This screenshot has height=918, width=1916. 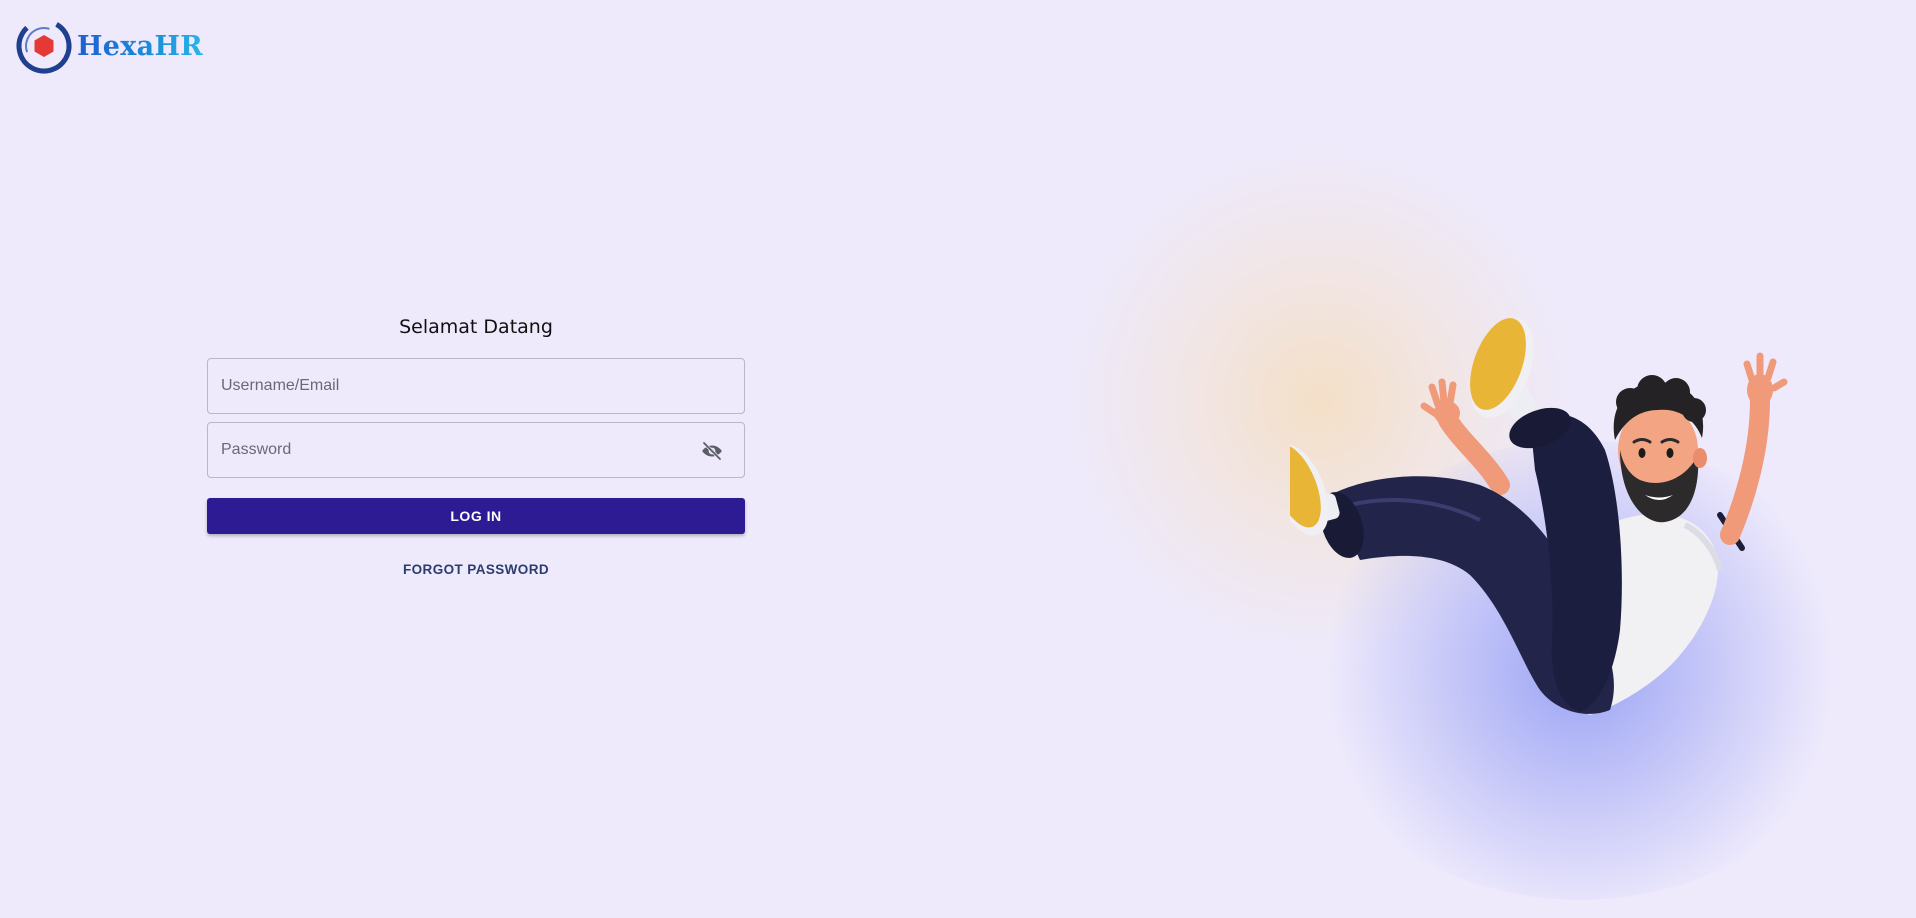 What do you see at coordinates (476, 327) in the screenshot?
I see `page-title: Selamat Datang` at bounding box center [476, 327].